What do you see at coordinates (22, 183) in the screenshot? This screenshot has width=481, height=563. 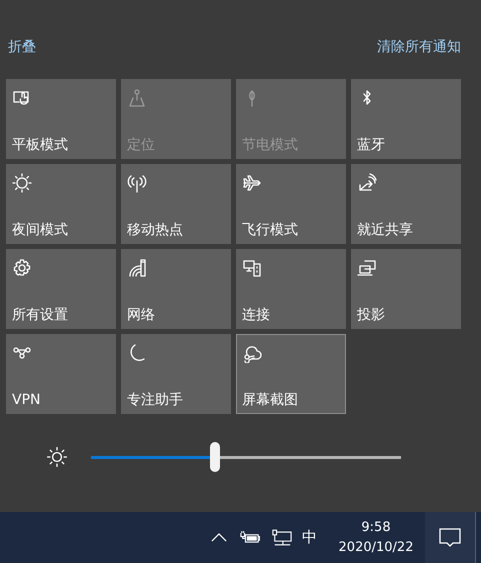 I see `sun-icon` at bounding box center [22, 183].